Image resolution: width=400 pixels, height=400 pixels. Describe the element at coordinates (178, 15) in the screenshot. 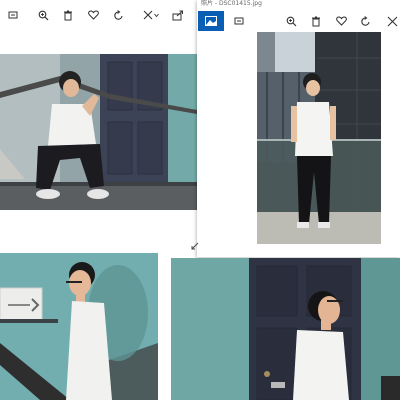

I see `share-icon` at that location.